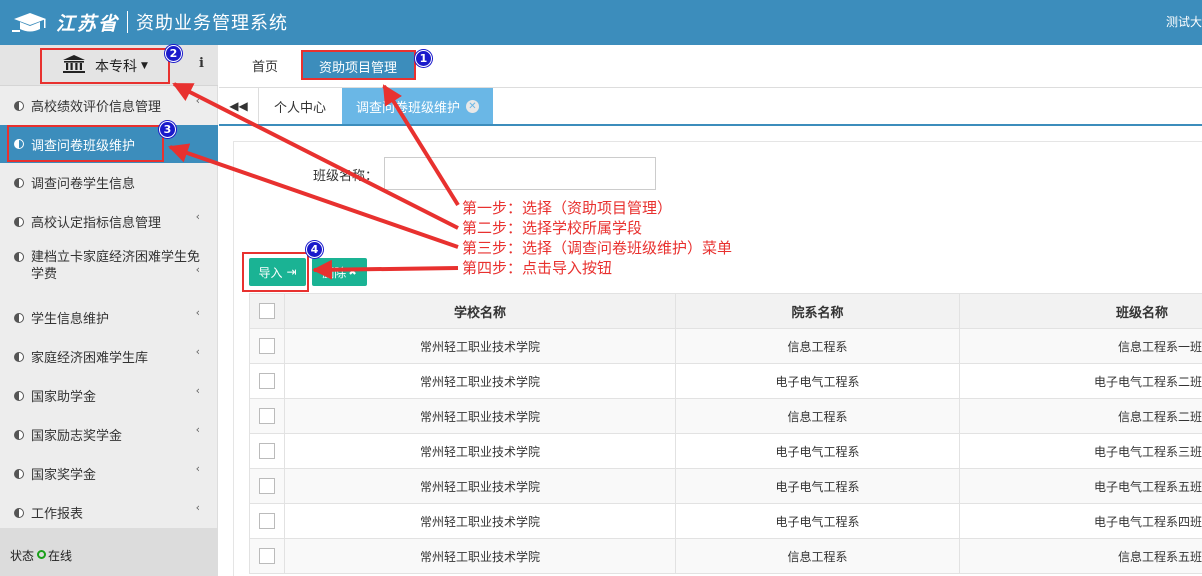  Describe the element at coordinates (567, 208) in the screenshot. I see `step-note: 第一步：选择（资助项目管理）` at that location.